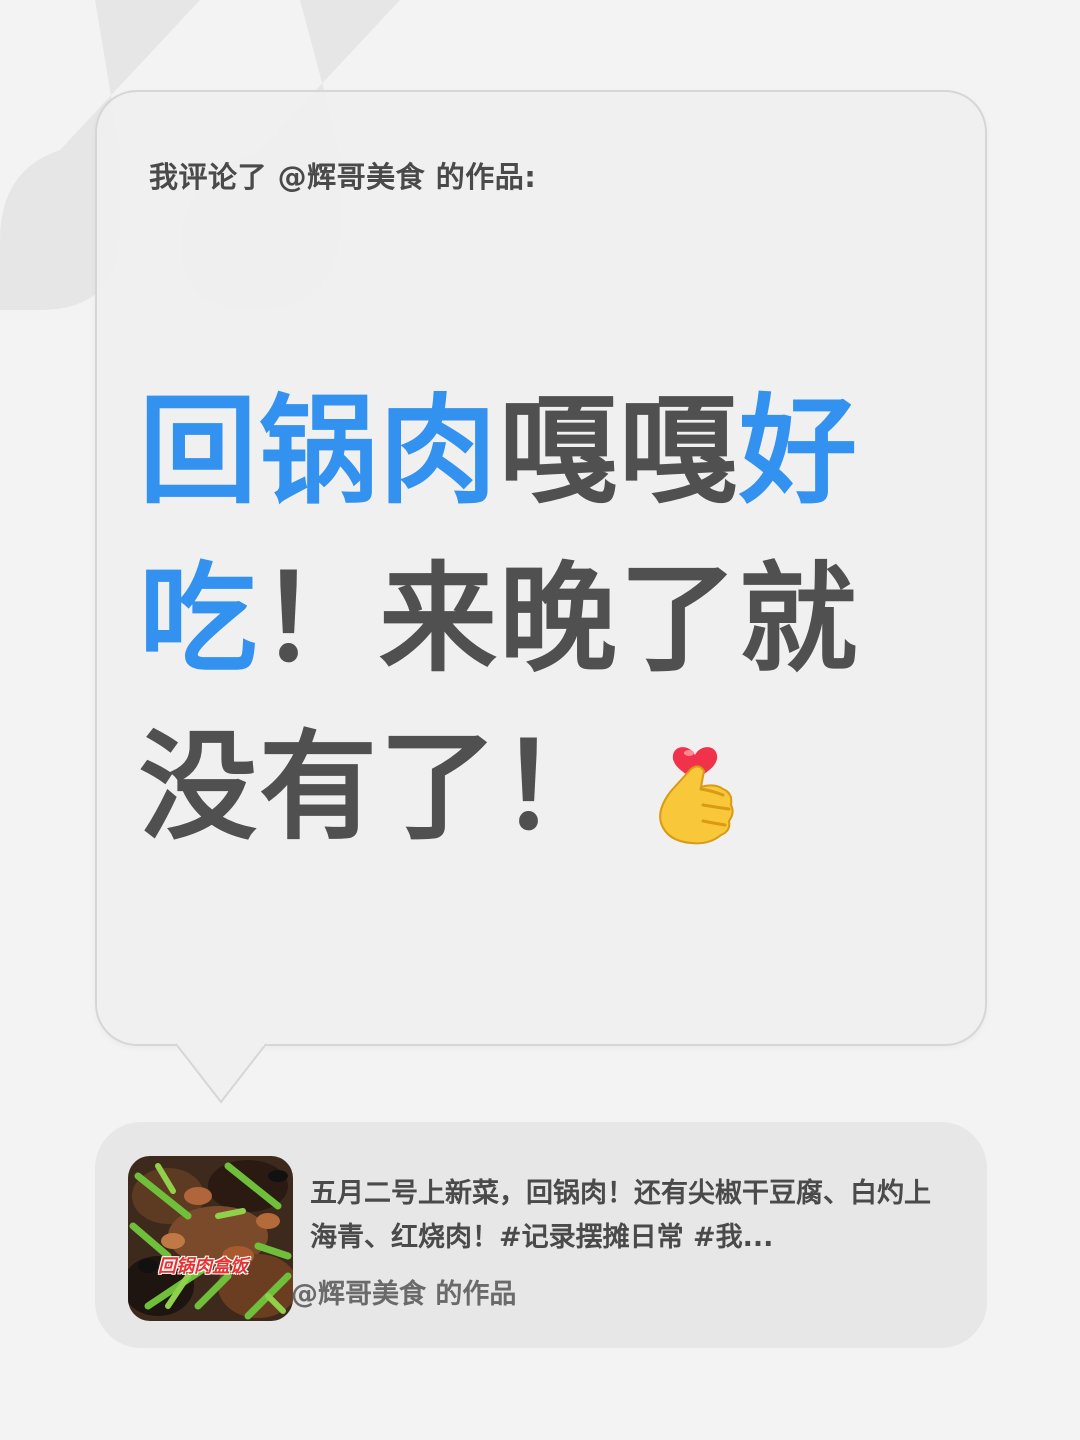  I want to click on comment-segment: 嘎嘎, so click(619, 451).